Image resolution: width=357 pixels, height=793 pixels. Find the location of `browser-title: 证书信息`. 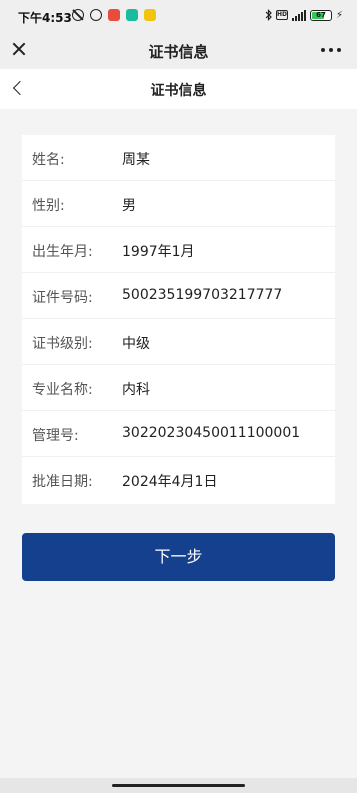

browser-title: 证书信息 is located at coordinates (178, 52).